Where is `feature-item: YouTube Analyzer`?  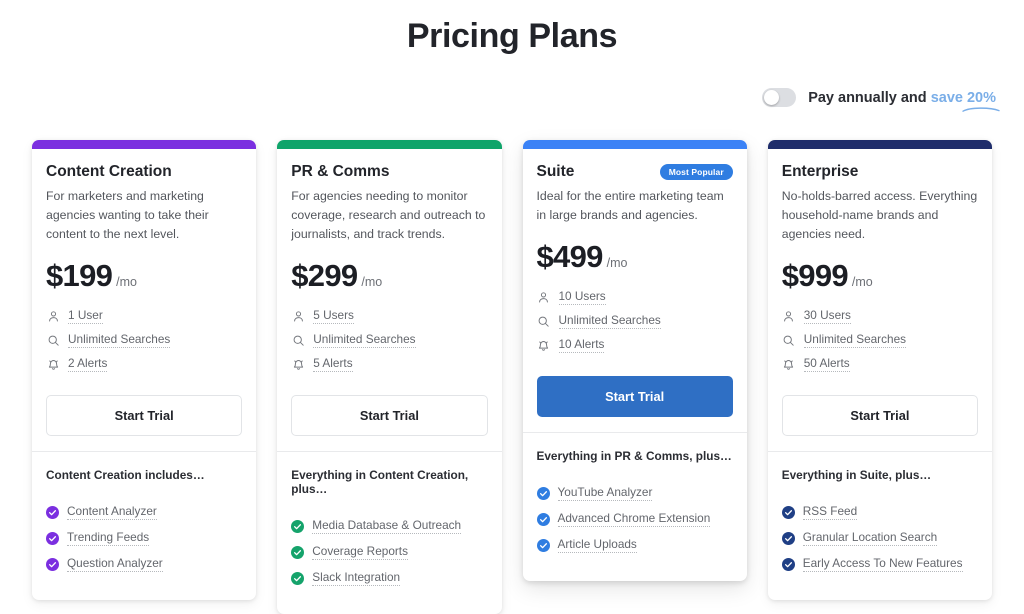
feature-item: YouTube Analyzer is located at coordinates (634, 493).